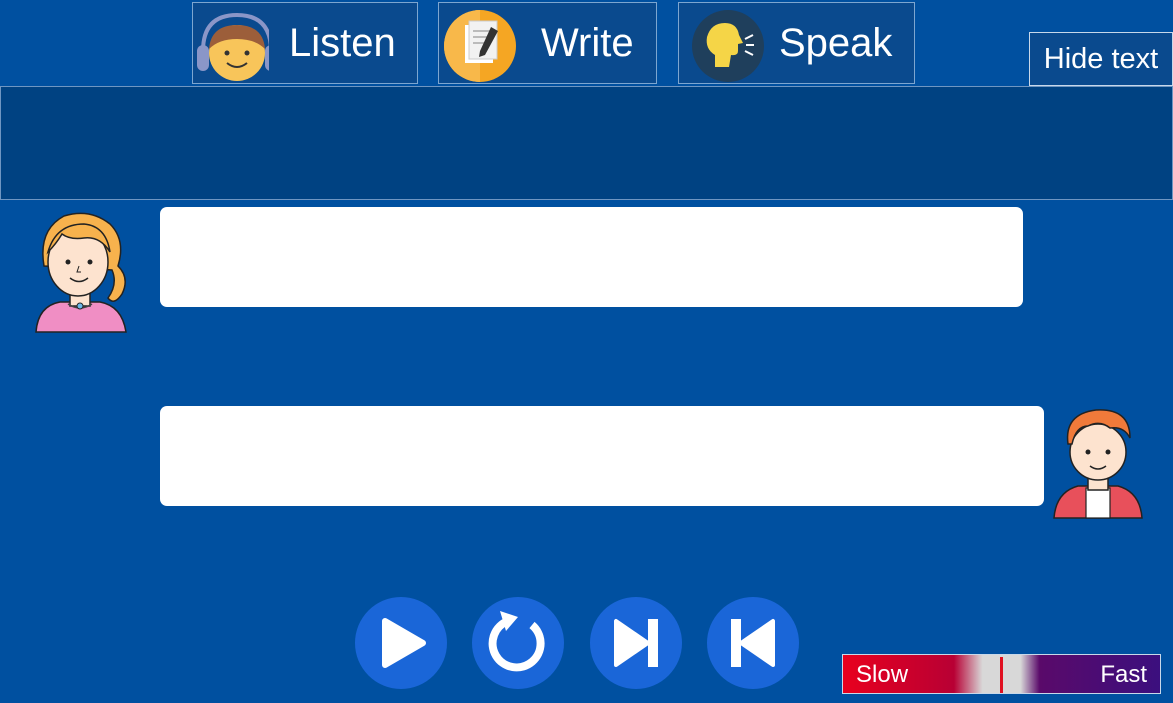 This screenshot has width=1173, height=703. I want to click on tab-listen-label: Listen, so click(342, 42).